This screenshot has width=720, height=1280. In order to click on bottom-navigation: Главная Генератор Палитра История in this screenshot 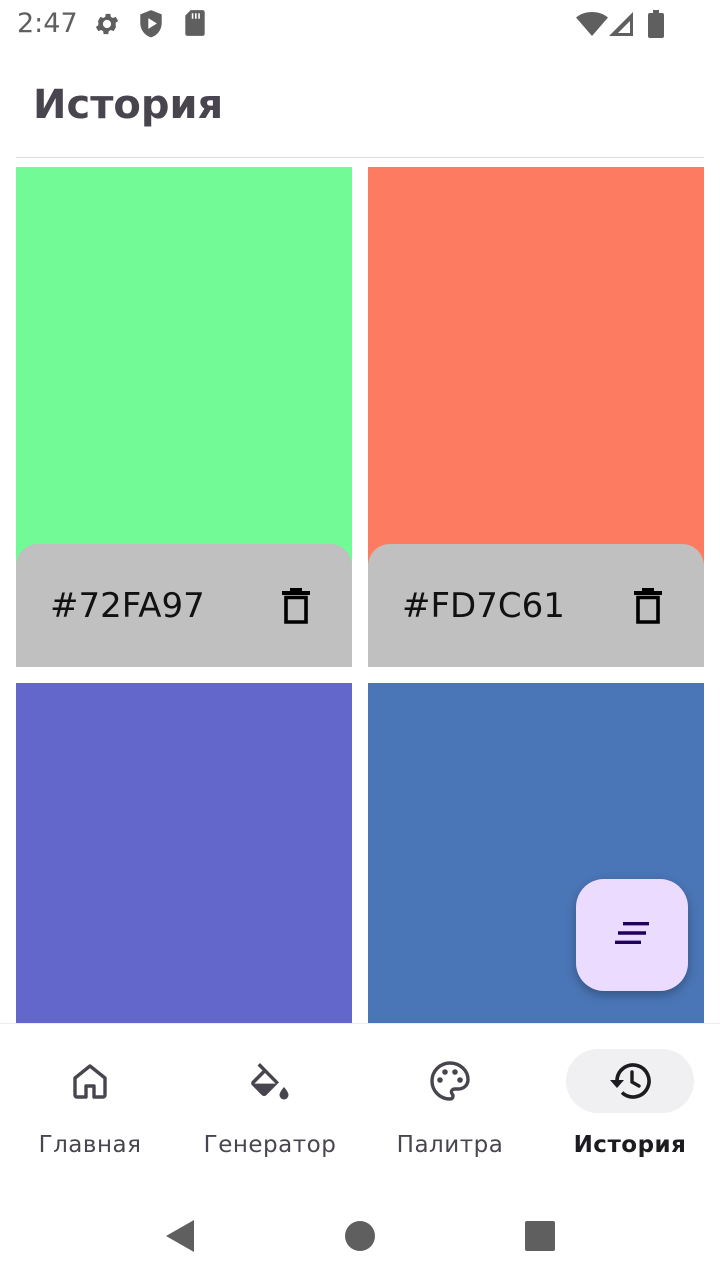, I will do `click(360, 1106)`.